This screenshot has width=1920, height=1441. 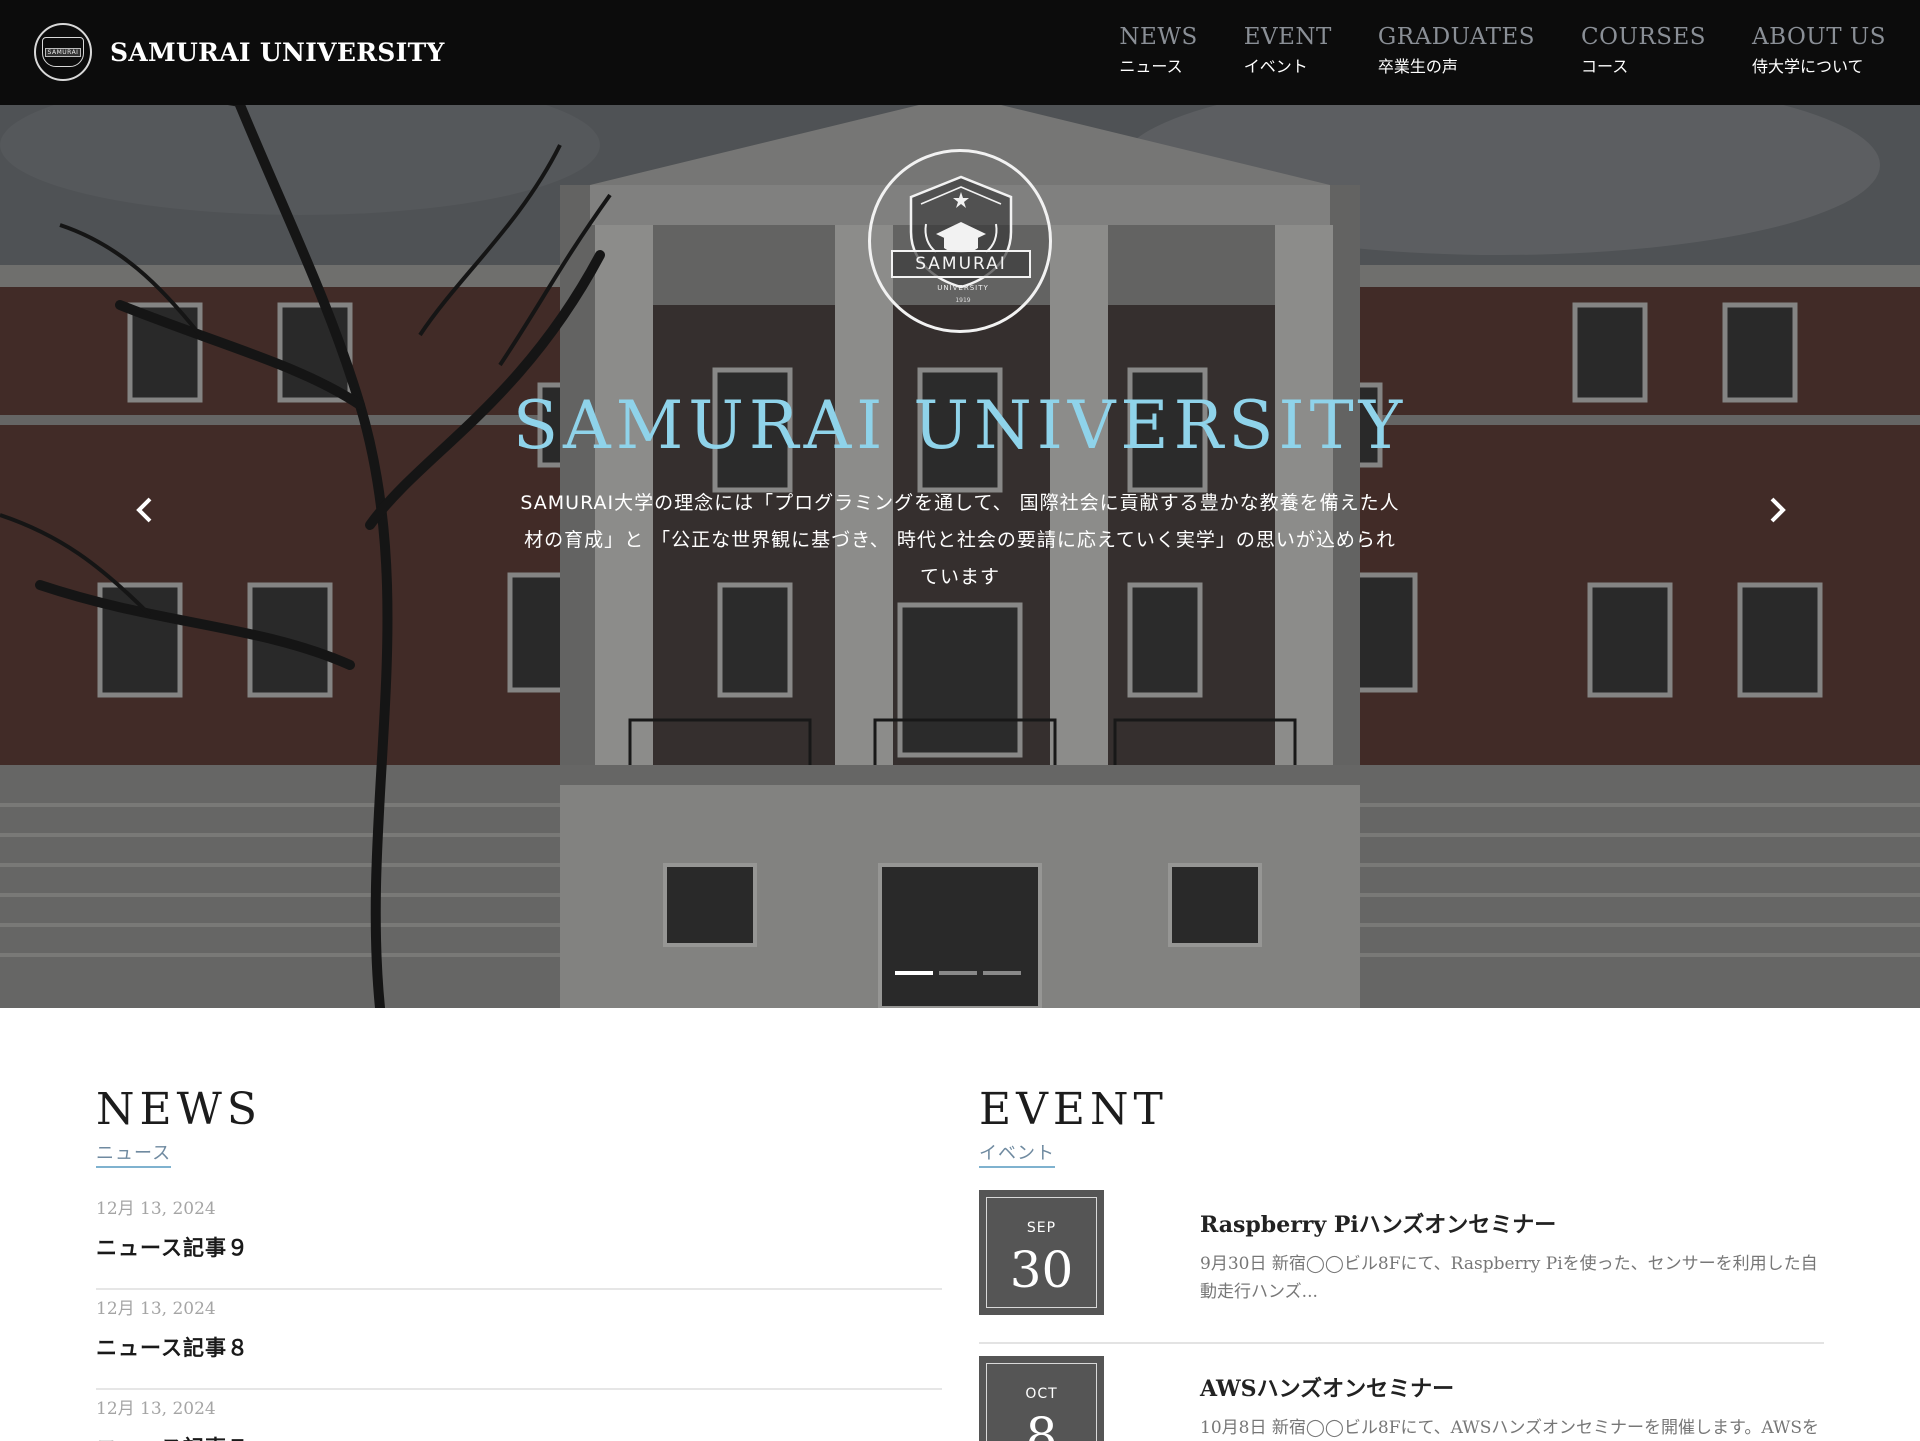 I want to click on university-emblem-icon: SAMURAI UNIVERSITY 1919, so click(x=960, y=241).